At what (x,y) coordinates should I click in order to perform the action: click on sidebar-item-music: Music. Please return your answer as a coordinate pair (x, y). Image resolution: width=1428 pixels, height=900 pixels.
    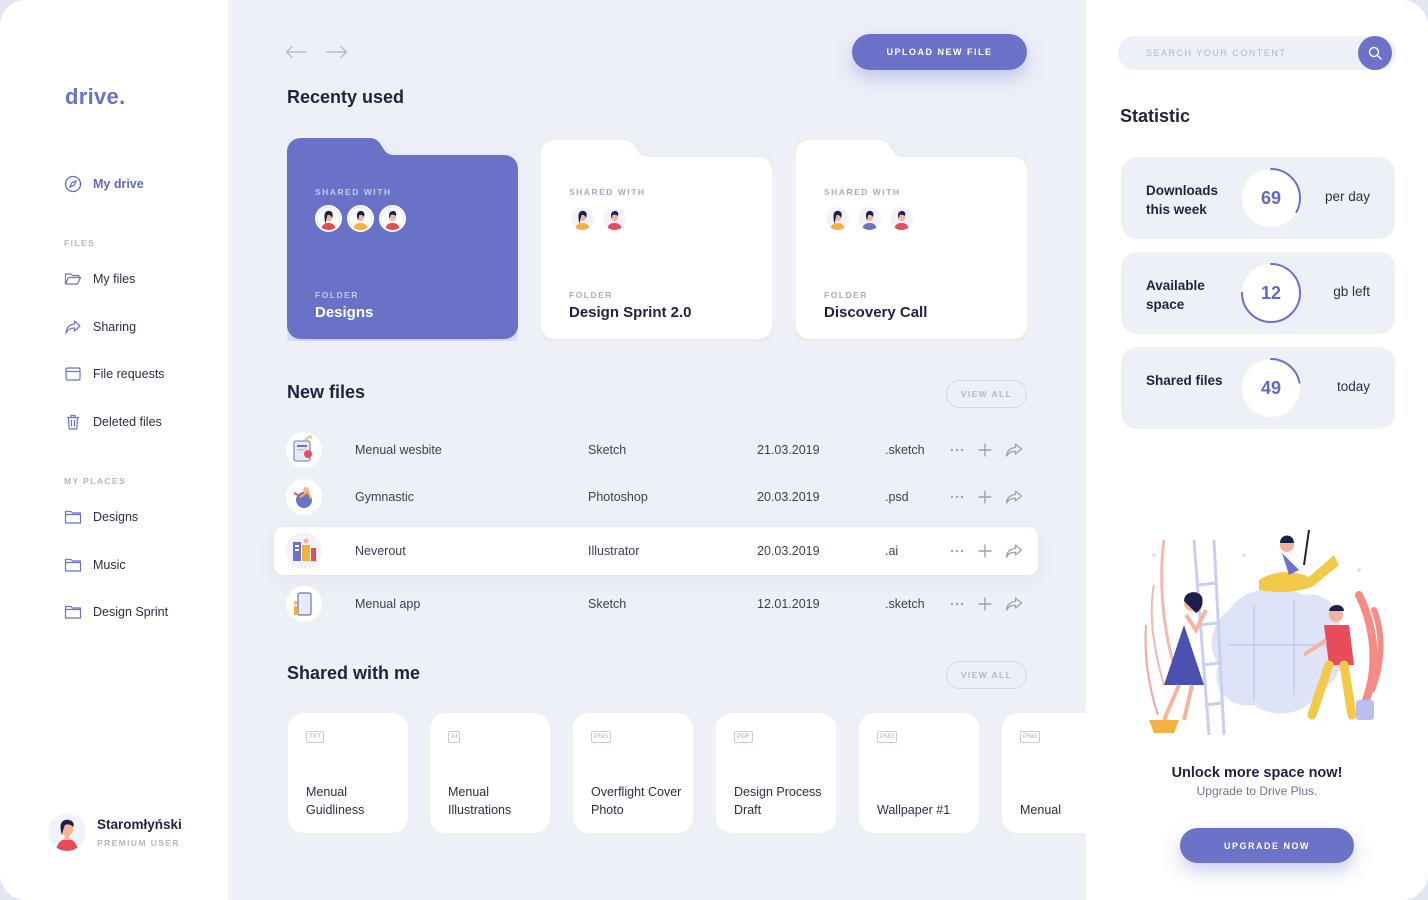
    Looking at the image, I should click on (95, 565).